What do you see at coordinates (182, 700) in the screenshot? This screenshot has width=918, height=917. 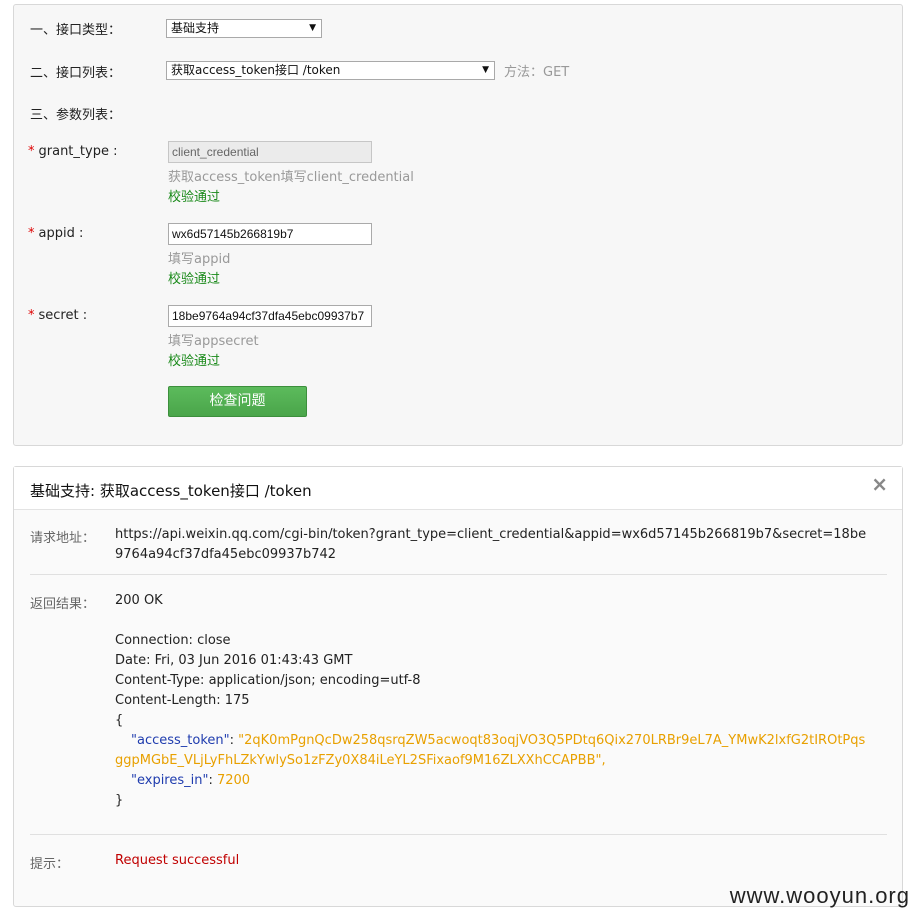 I see `response-header: Content-Length: 175` at bounding box center [182, 700].